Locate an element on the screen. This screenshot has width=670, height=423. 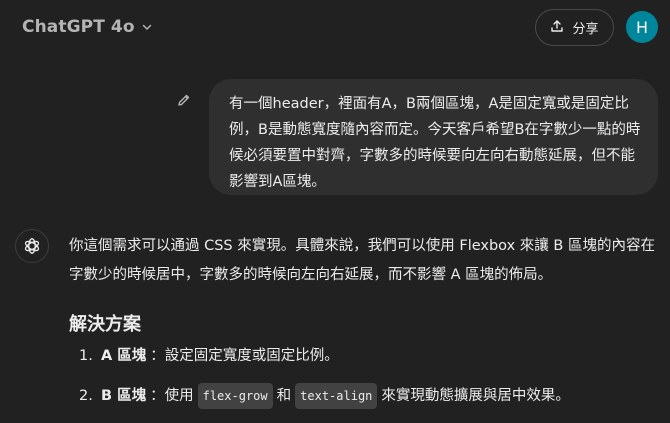
list-number: 1. is located at coordinates (86, 356).